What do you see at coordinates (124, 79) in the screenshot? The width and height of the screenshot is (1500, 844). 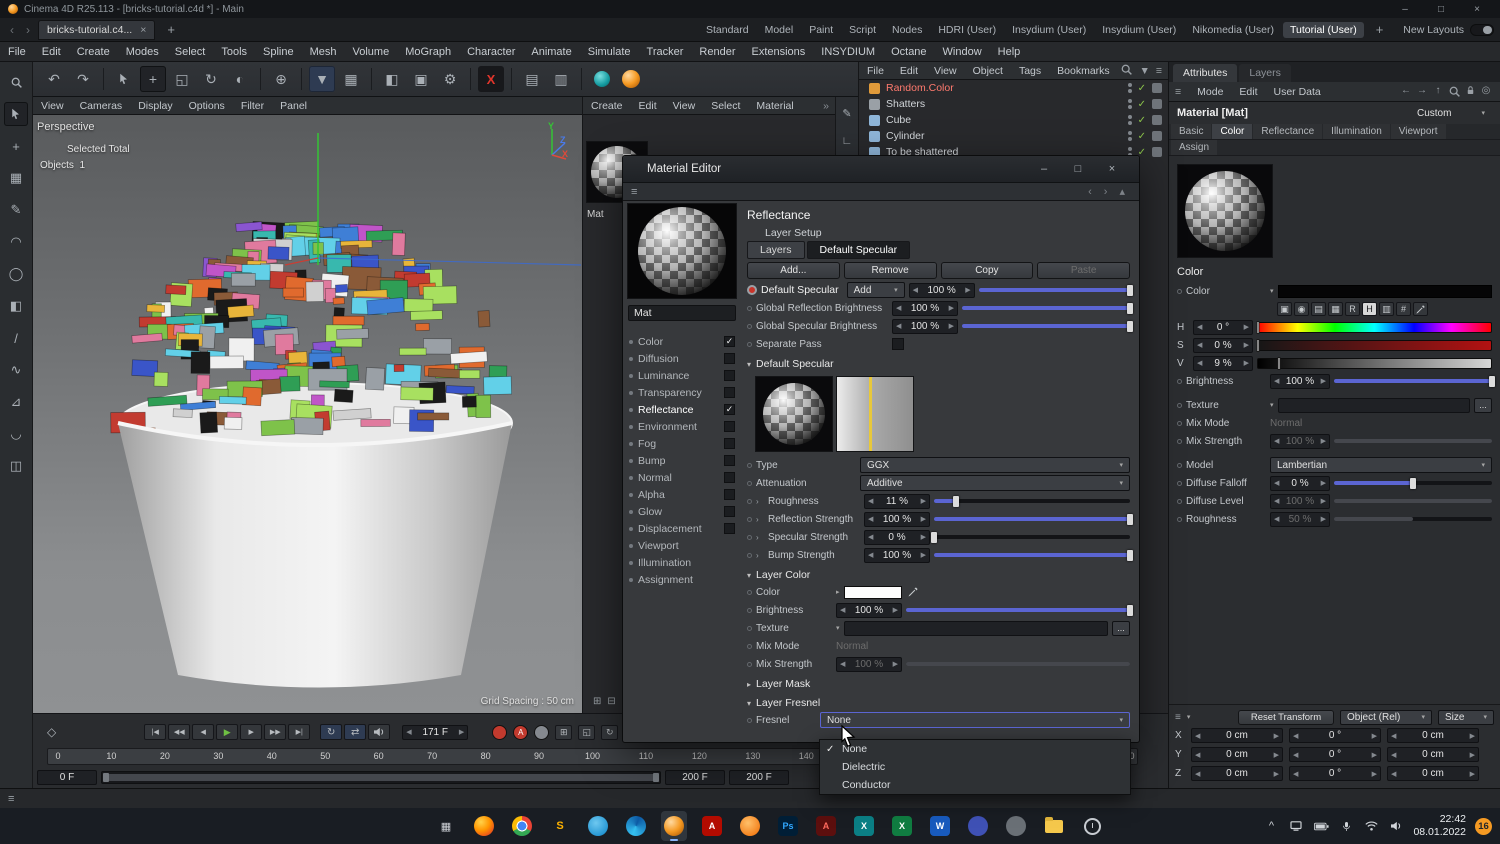 I see `live-selection-icon` at bounding box center [124, 79].